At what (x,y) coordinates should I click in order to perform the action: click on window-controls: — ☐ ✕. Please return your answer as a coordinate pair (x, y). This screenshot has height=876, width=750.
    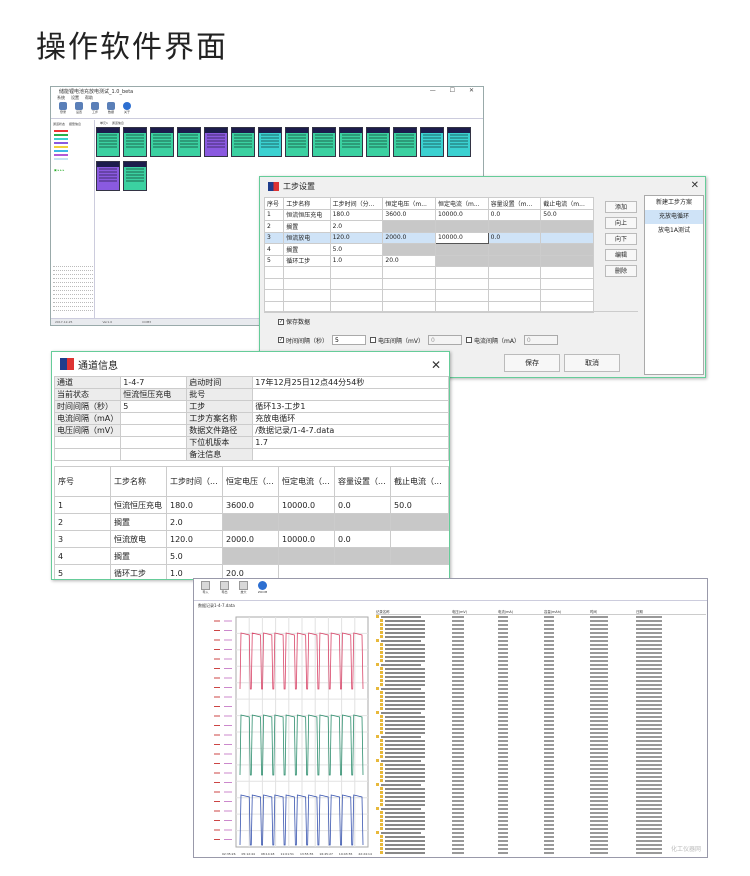
    Looking at the image, I should click on (455, 90).